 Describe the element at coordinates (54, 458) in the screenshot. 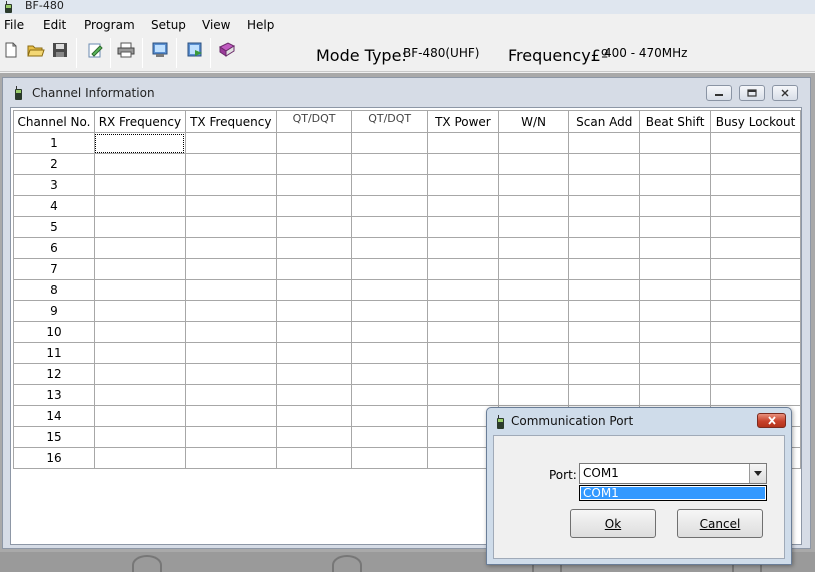

I see `channel-number-cell: 16` at that location.